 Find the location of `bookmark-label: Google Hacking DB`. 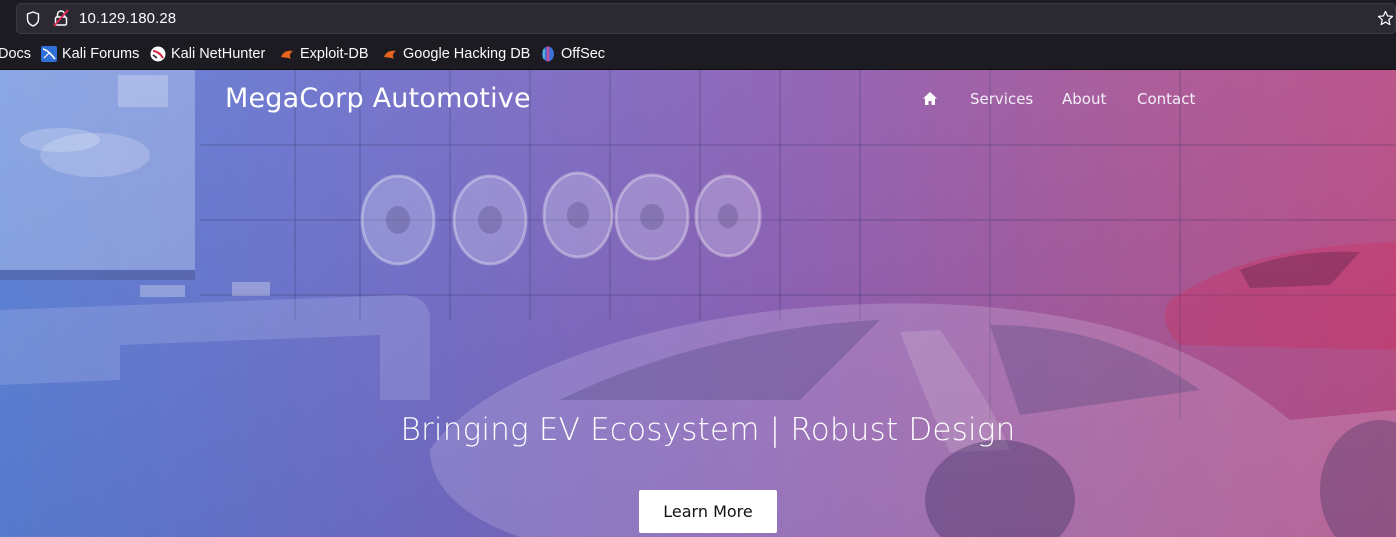

bookmark-label: Google Hacking DB is located at coordinates (467, 54).